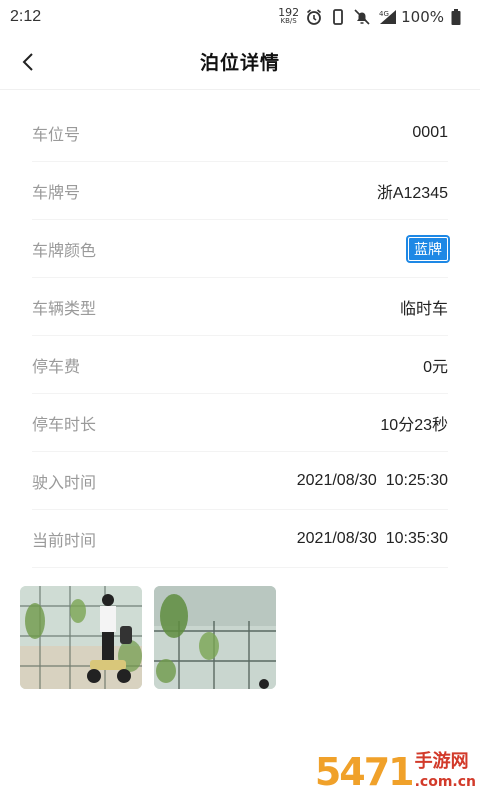  I want to click on detail-row-space-number: 车位号 0001, so click(240, 133).